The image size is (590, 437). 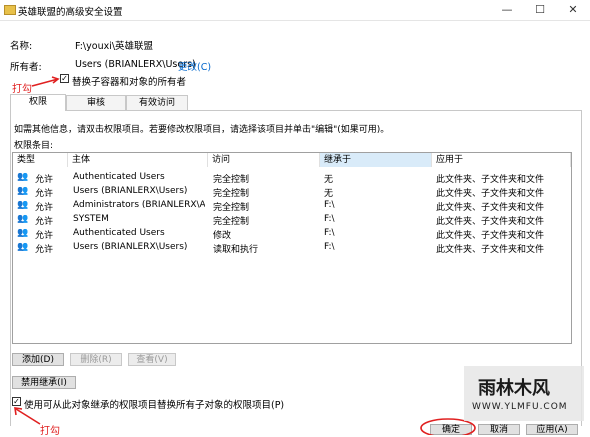 I want to click on cancel-button: 取消, so click(x=499, y=429).